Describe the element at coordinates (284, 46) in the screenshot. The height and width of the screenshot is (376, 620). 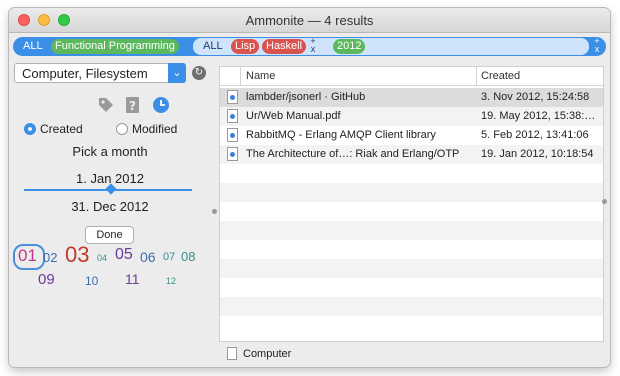
I see `token-haskell: Haskell` at that location.